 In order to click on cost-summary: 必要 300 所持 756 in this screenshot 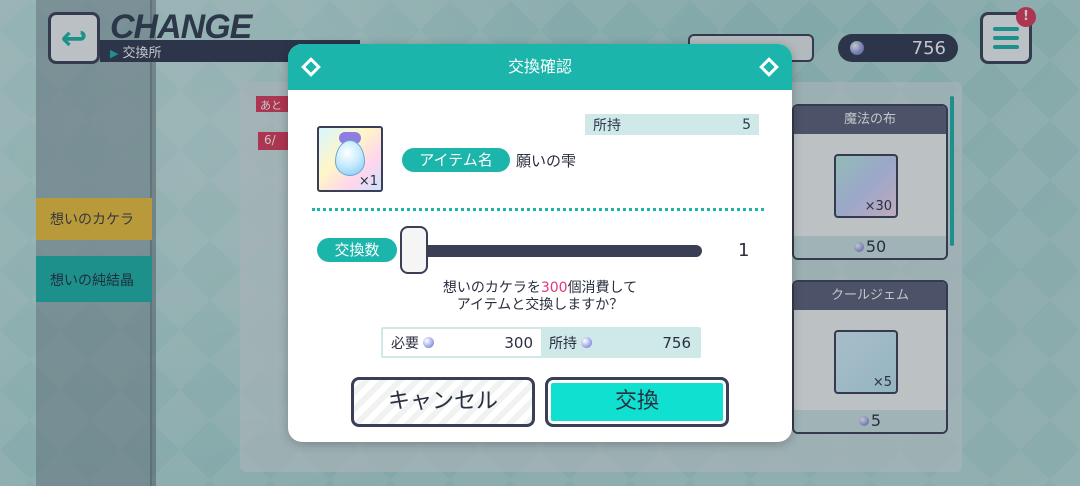, I will do `click(541, 342)`.